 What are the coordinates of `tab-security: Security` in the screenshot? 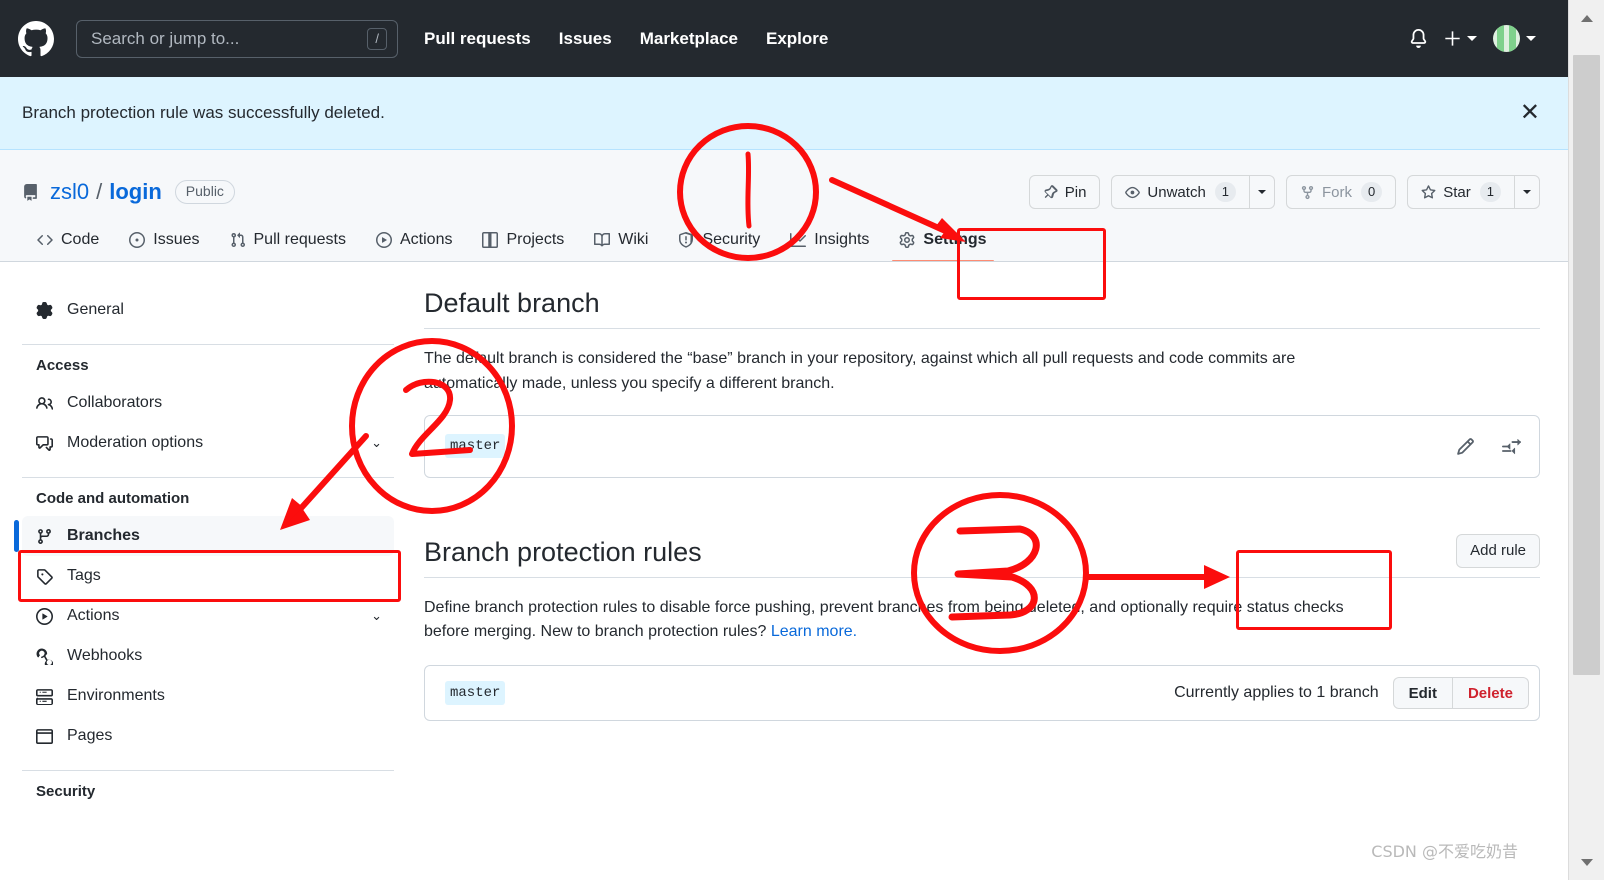 It's located at (719, 243).